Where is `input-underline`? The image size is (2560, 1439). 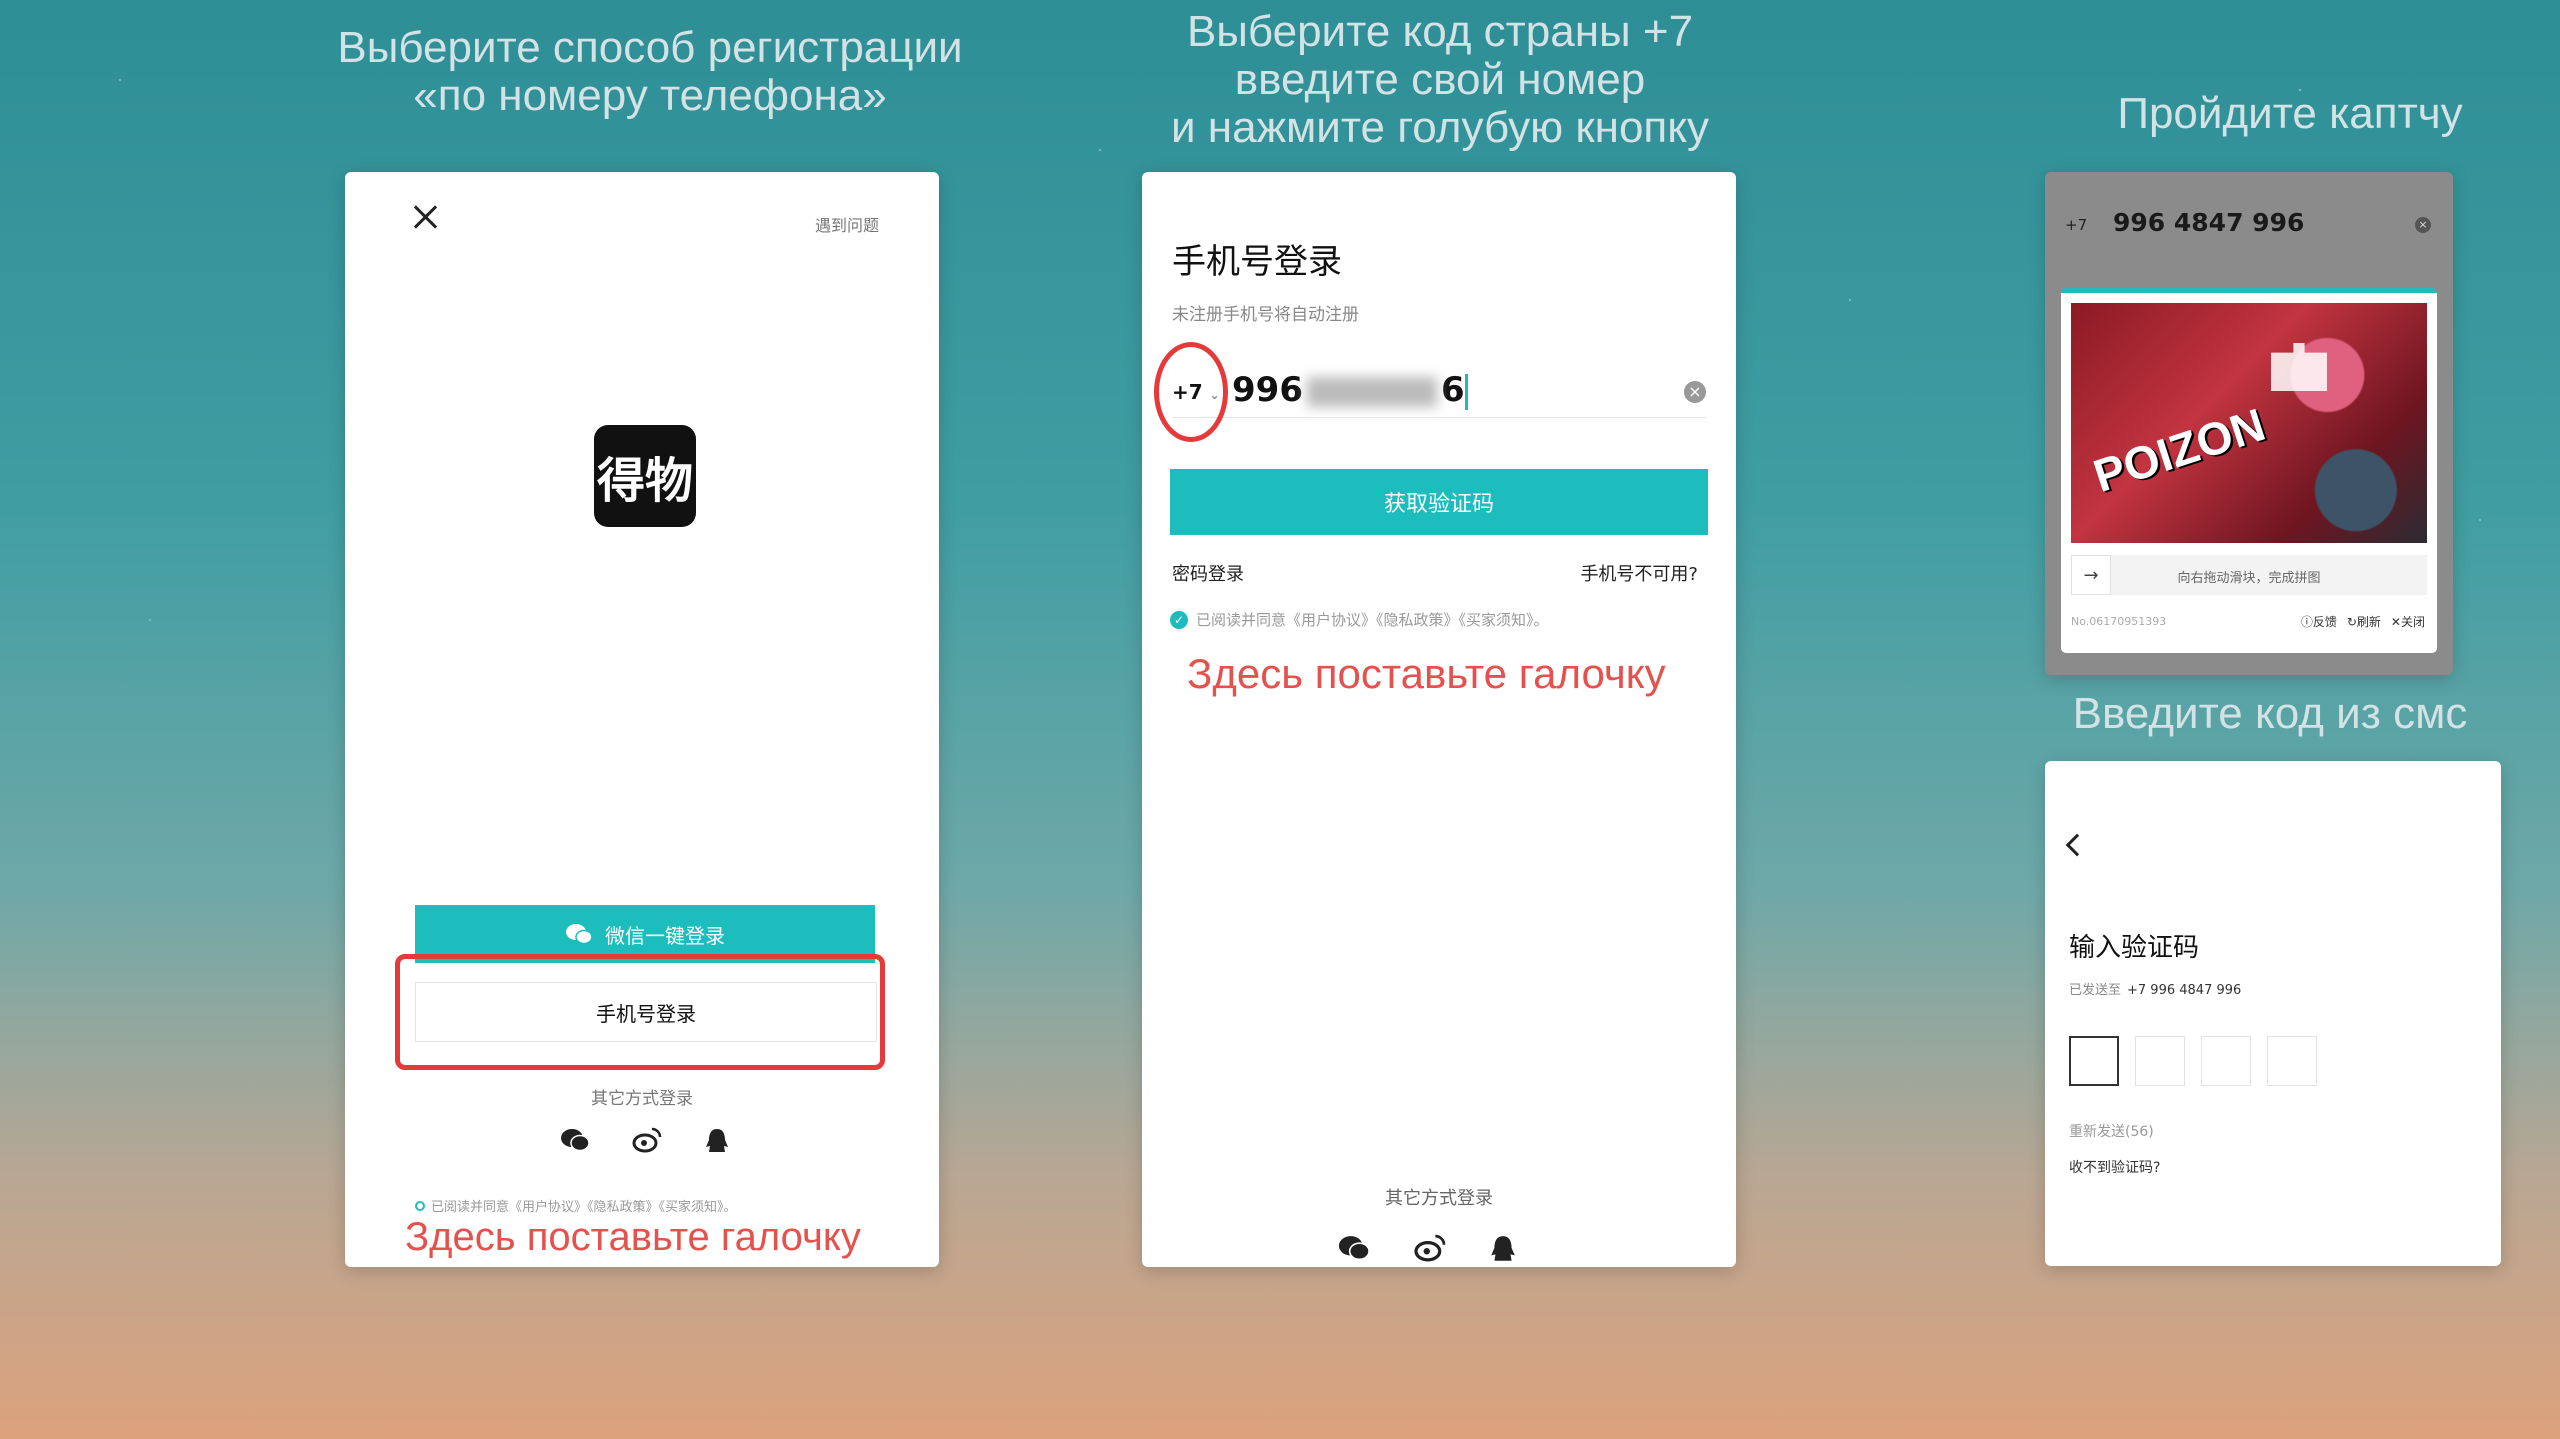
input-underline is located at coordinates (1439, 417).